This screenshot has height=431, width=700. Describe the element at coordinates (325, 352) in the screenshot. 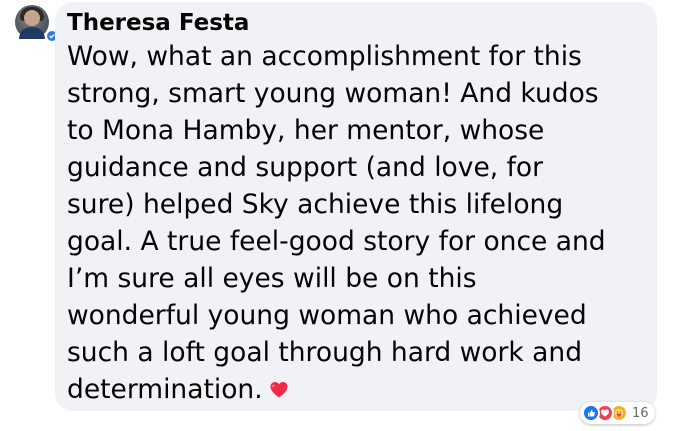

I see `comment-line: such a loft goal through hard work and` at that location.